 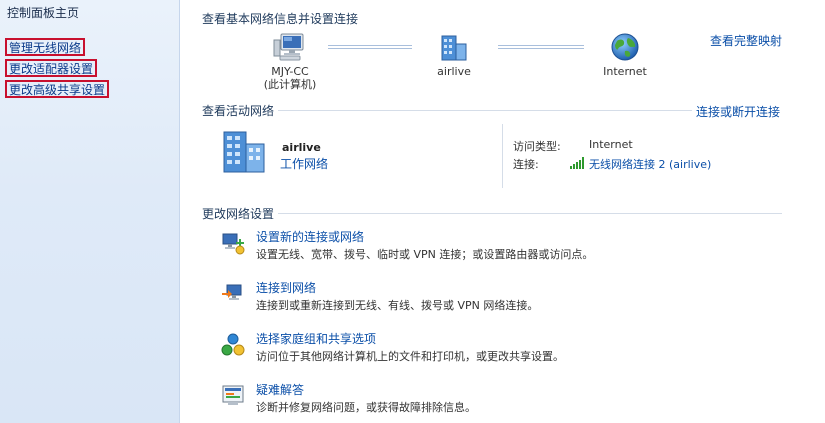 What do you see at coordinates (290, 71) in the screenshot?
I see `computer-name: MJY-CC` at bounding box center [290, 71].